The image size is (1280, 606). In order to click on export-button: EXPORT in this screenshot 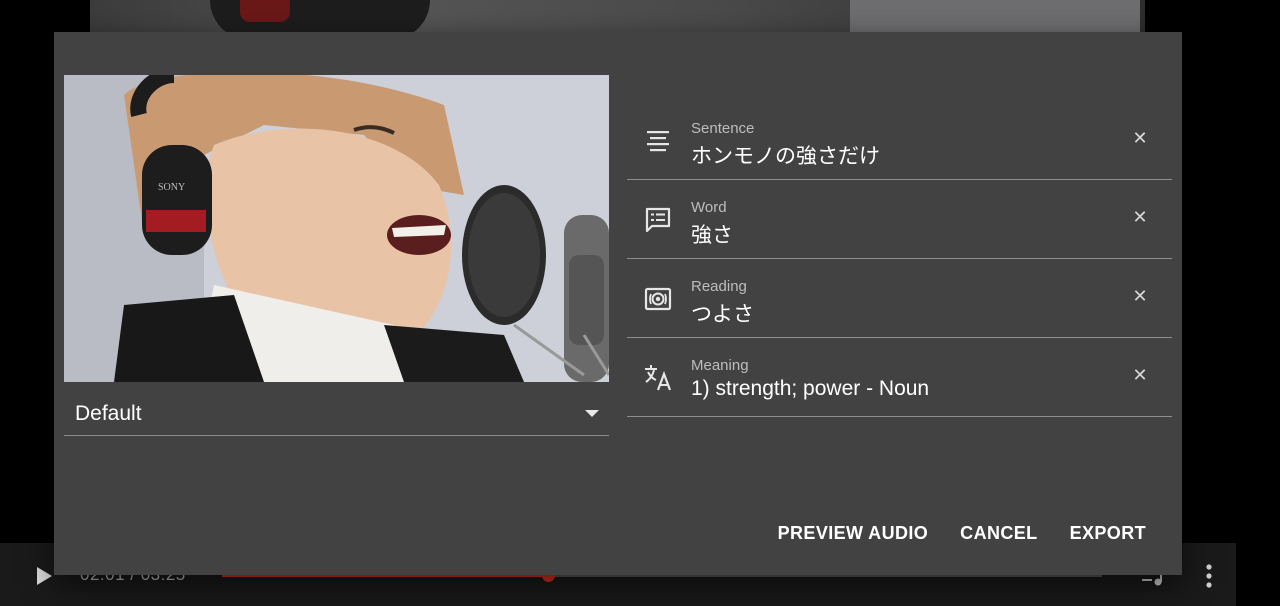, I will do `click(1108, 533)`.